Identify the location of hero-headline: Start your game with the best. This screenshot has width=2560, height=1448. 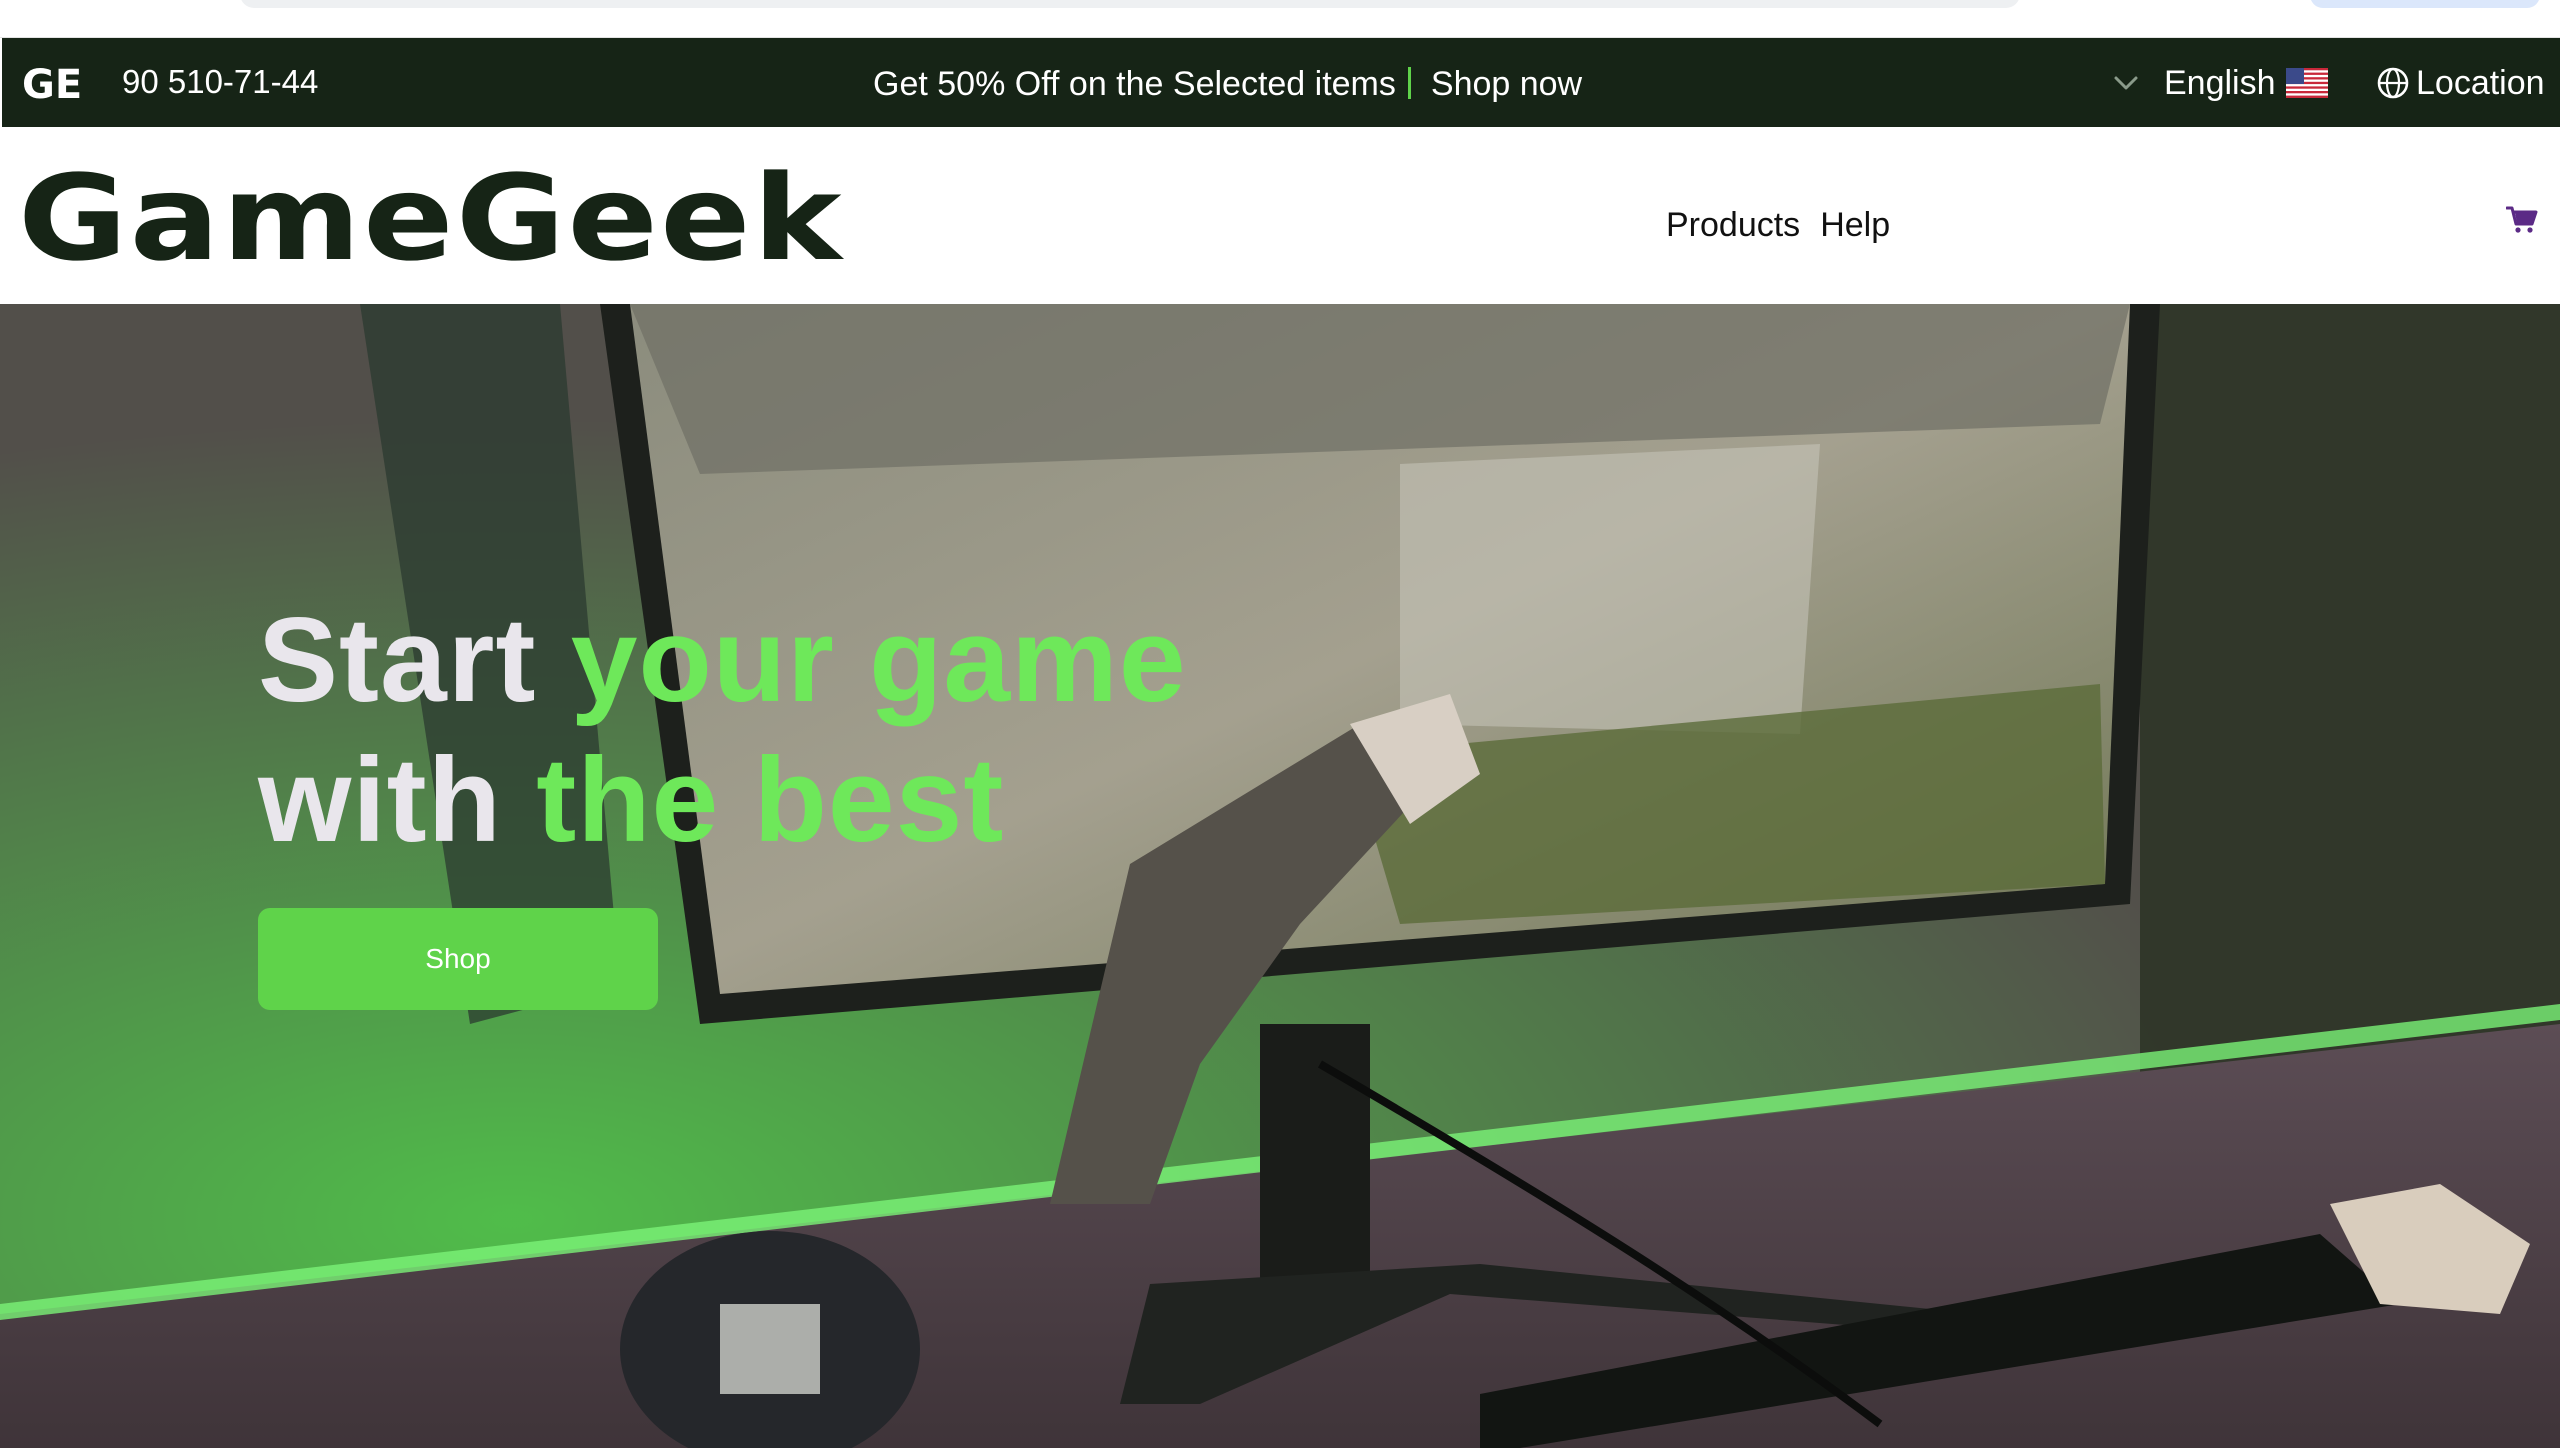
(722, 730).